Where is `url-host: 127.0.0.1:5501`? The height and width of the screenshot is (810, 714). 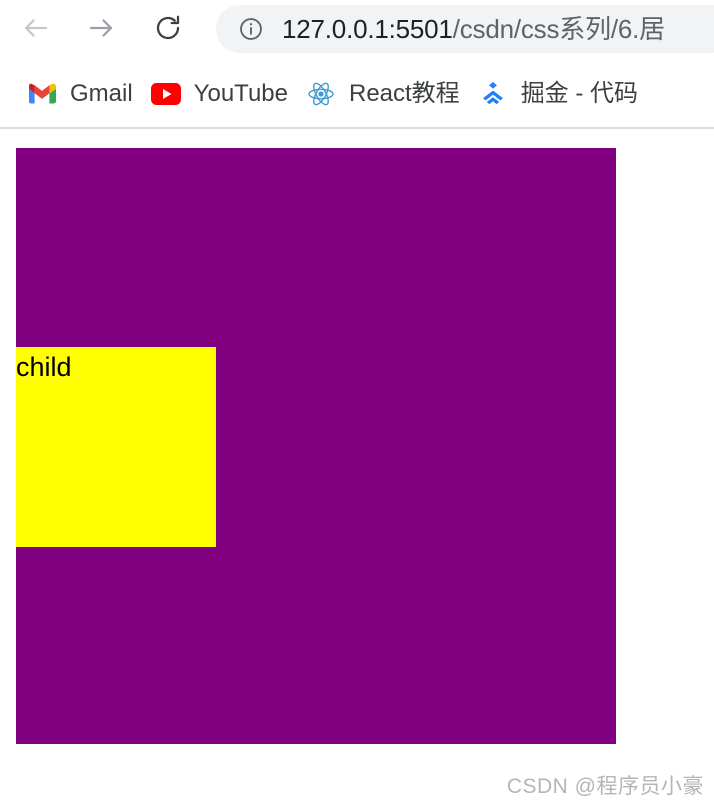 url-host: 127.0.0.1:5501 is located at coordinates (367, 29).